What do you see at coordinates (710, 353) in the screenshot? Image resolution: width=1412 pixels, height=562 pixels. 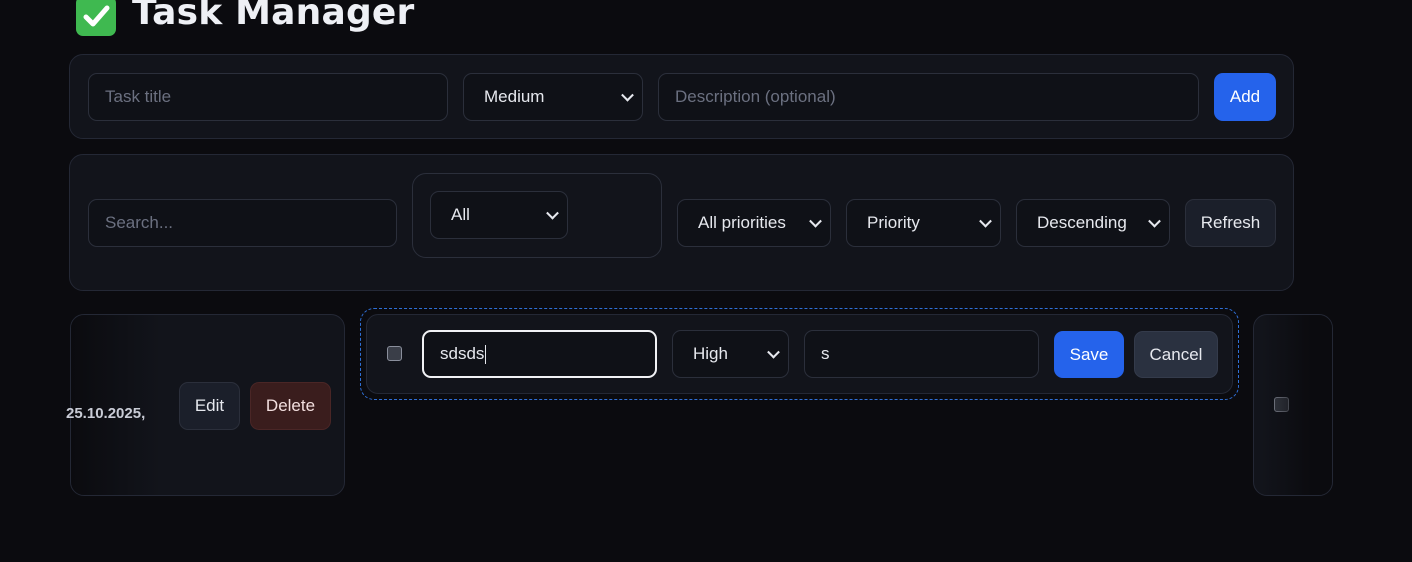 I see `edit-priority-value: High` at bounding box center [710, 353].